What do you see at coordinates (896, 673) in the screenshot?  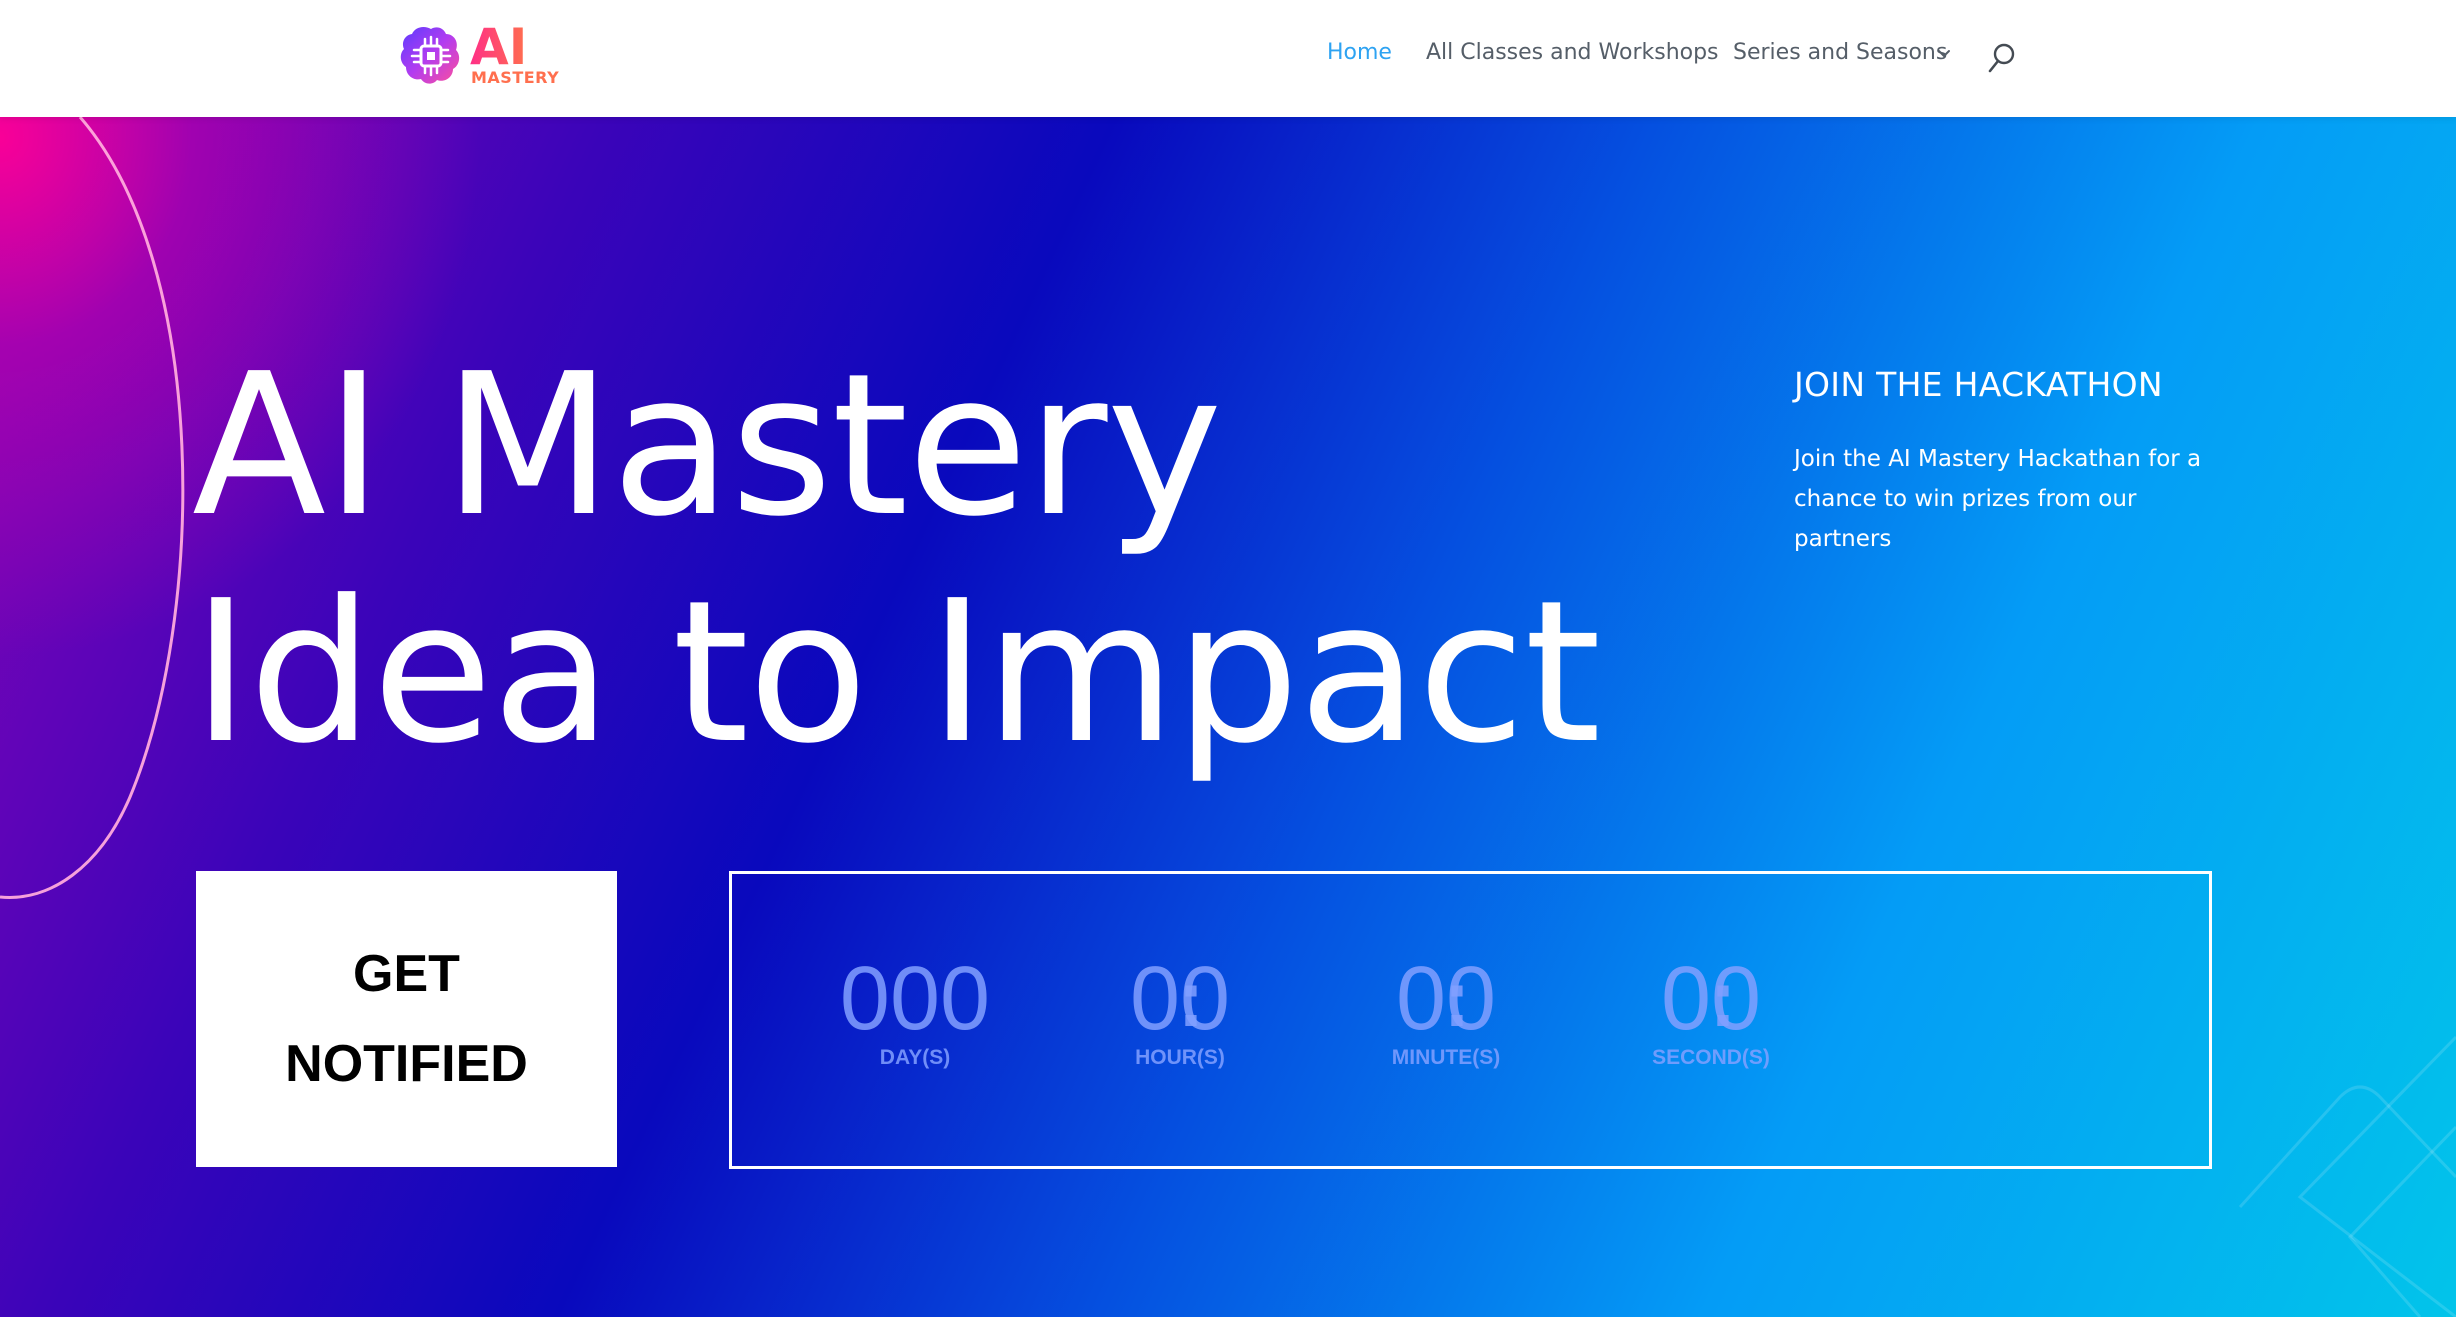 I see `hero-title-line-2: Idea to Impact` at bounding box center [896, 673].